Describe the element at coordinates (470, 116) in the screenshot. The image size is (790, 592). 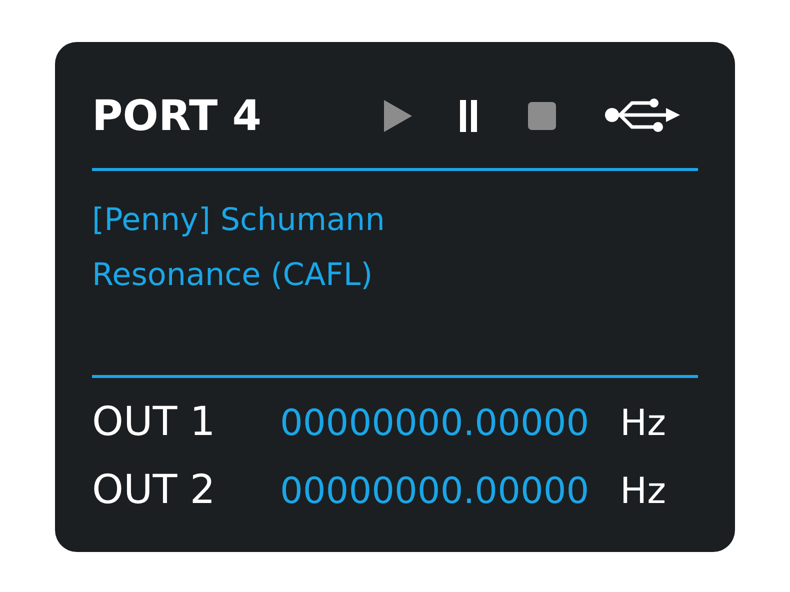
I see `pause-icon` at that location.